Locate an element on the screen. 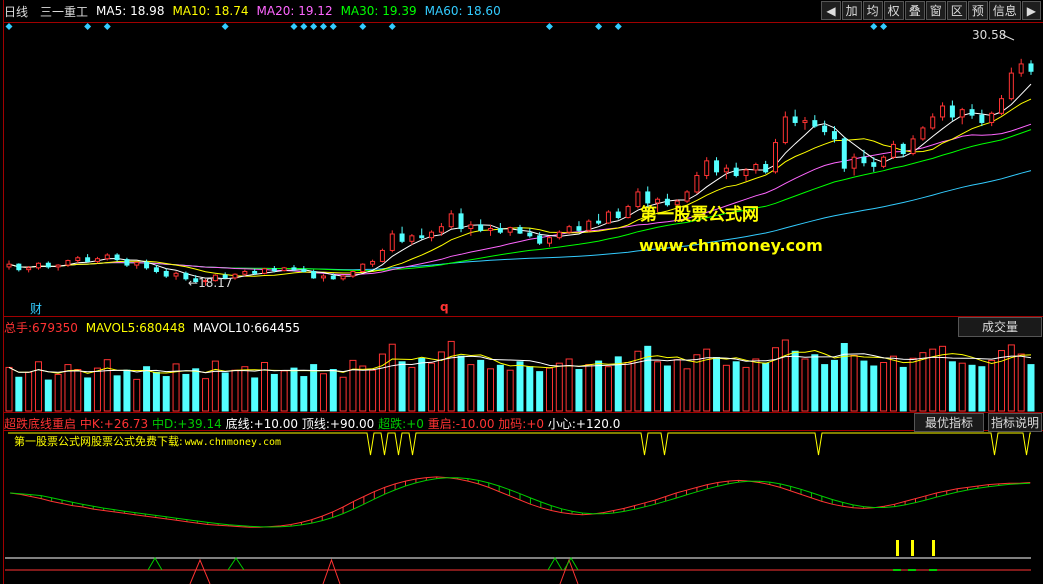  min-price-label: ←18.17 is located at coordinates (210, 283).